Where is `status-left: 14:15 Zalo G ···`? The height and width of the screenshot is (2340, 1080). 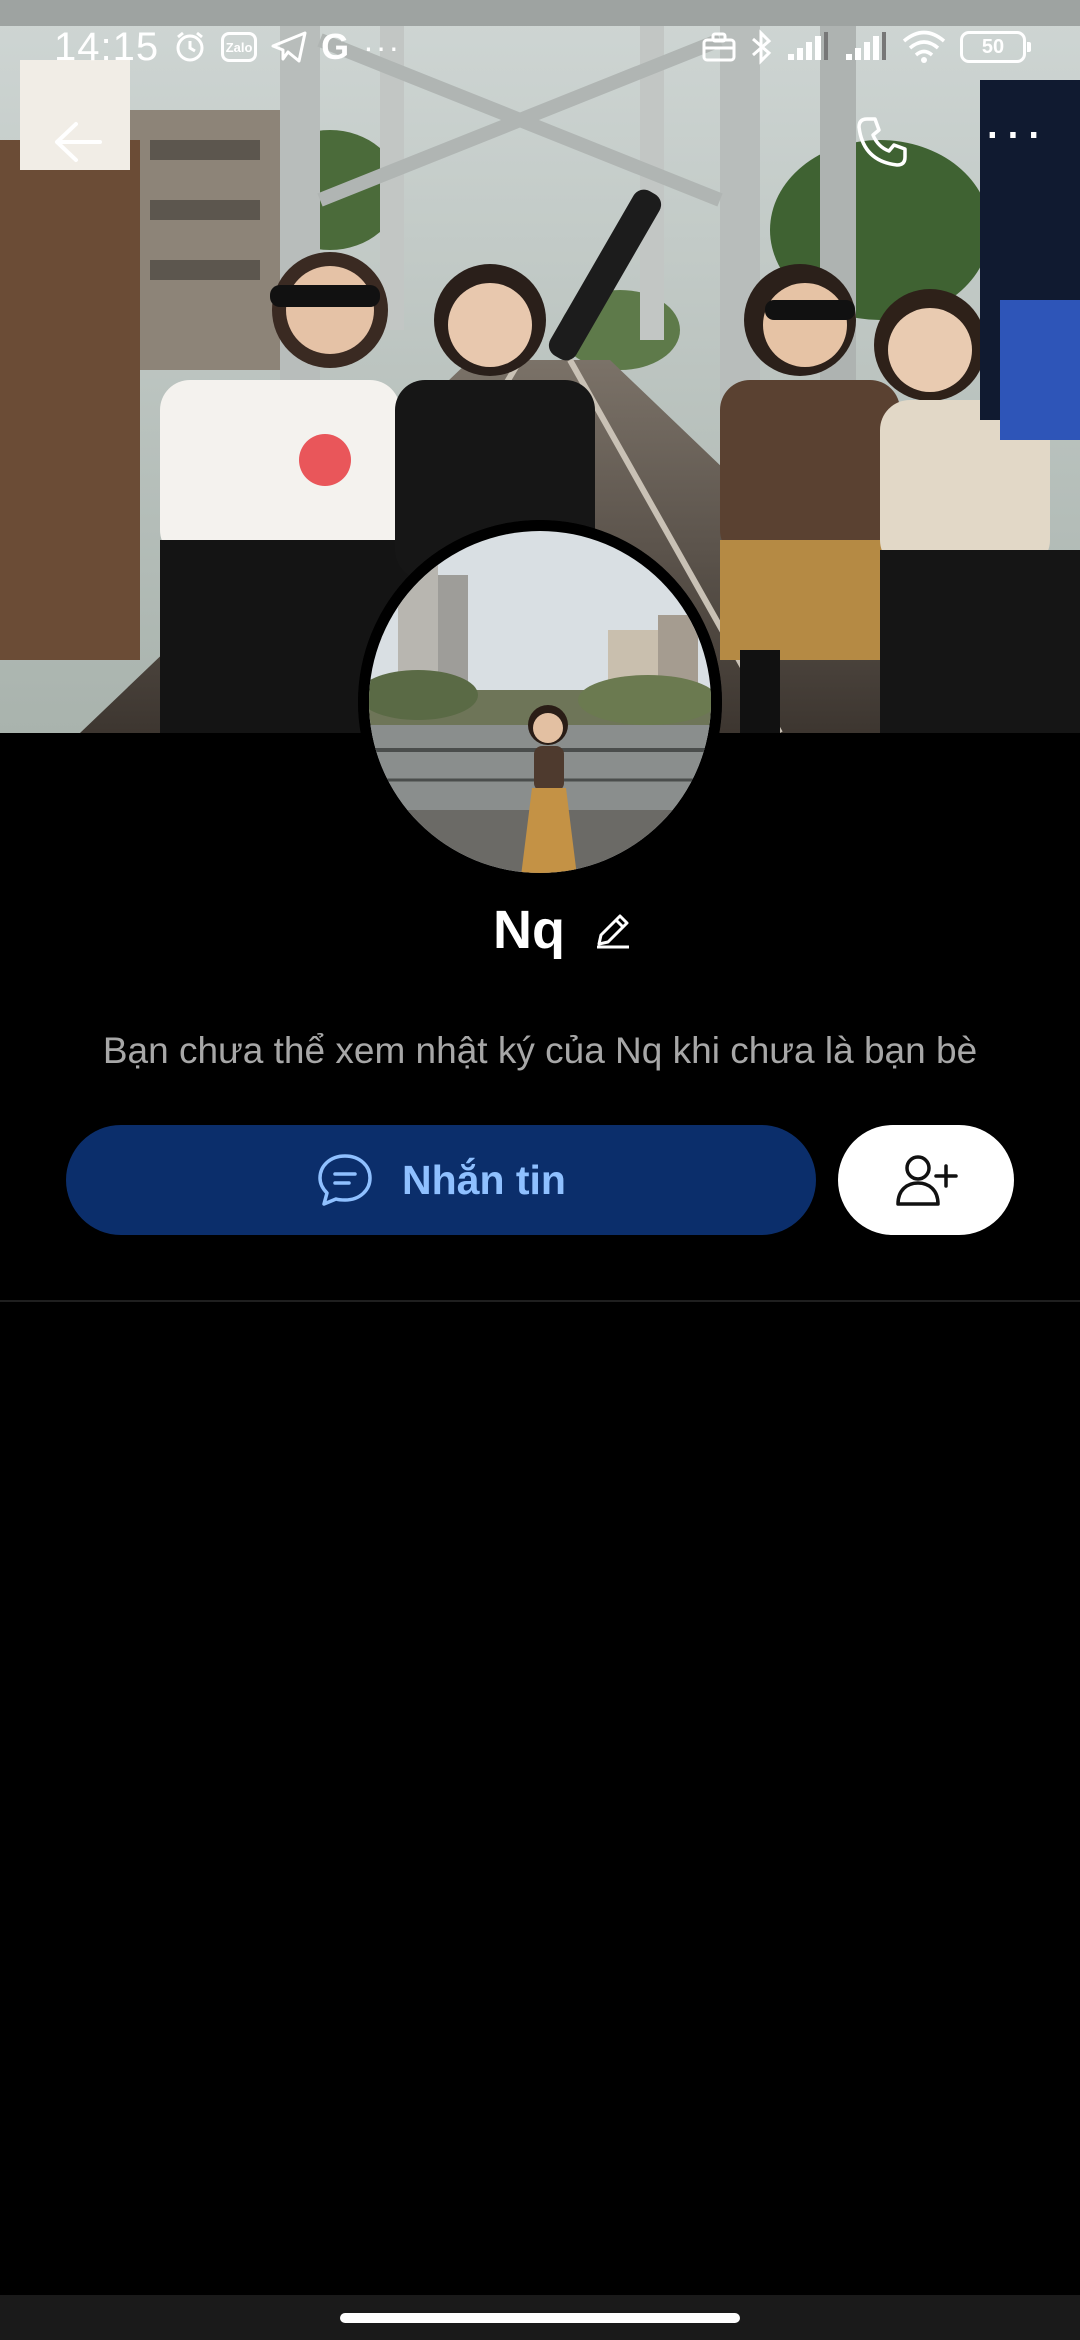
status-left: 14:15 Zalo G ··· is located at coordinates (227, 47).